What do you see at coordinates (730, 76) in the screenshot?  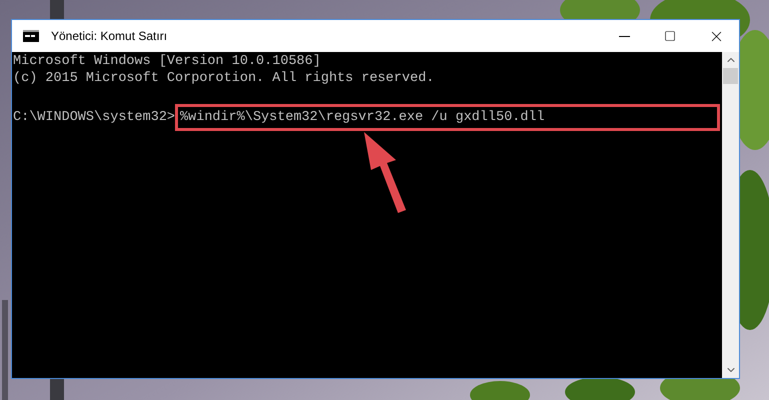 I see `scrollbar-thumb` at bounding box center [730, 76].